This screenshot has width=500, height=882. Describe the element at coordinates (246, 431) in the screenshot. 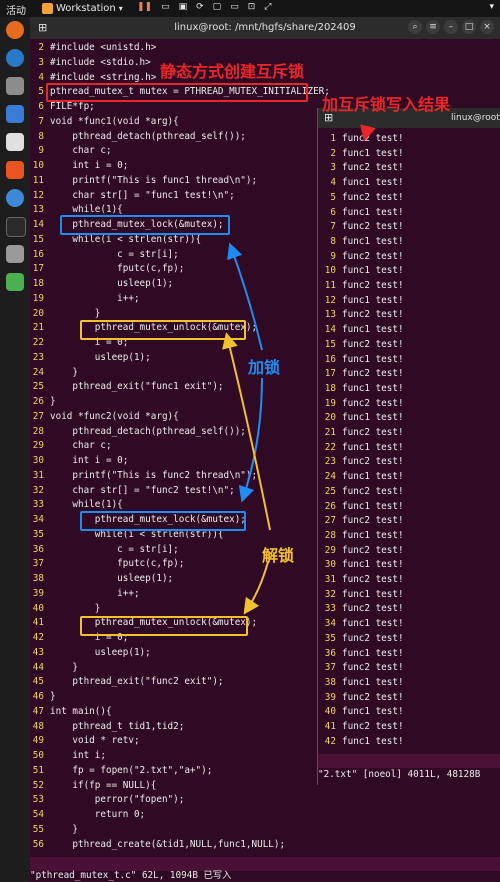

I see `arrow-unlock-up` at that location.